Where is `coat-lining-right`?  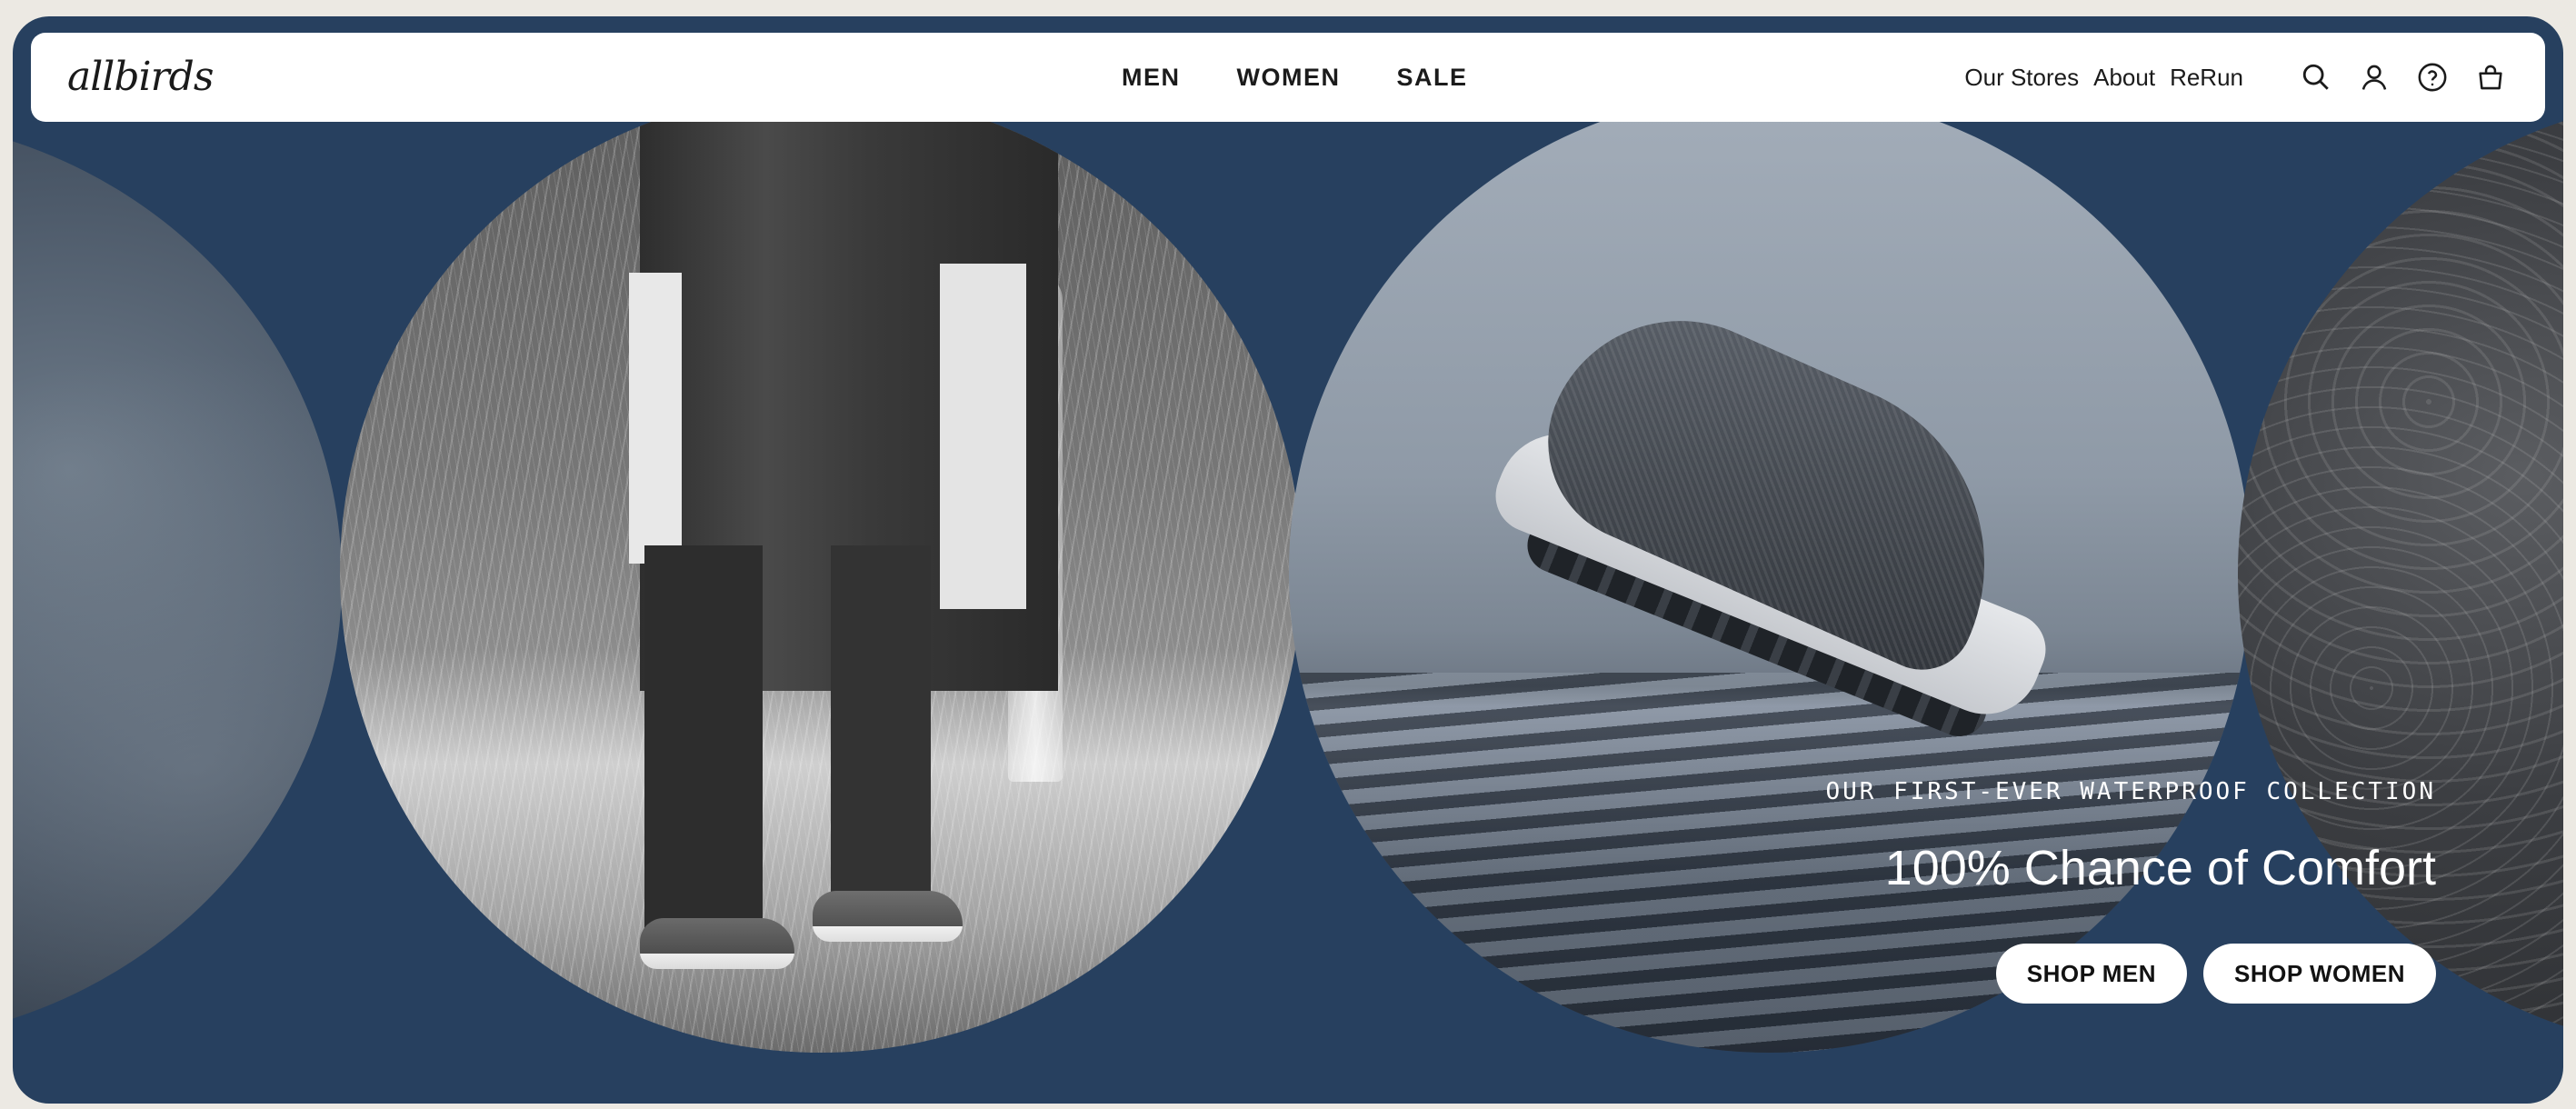
coat-lining-right is located at coordinates (983, 436).